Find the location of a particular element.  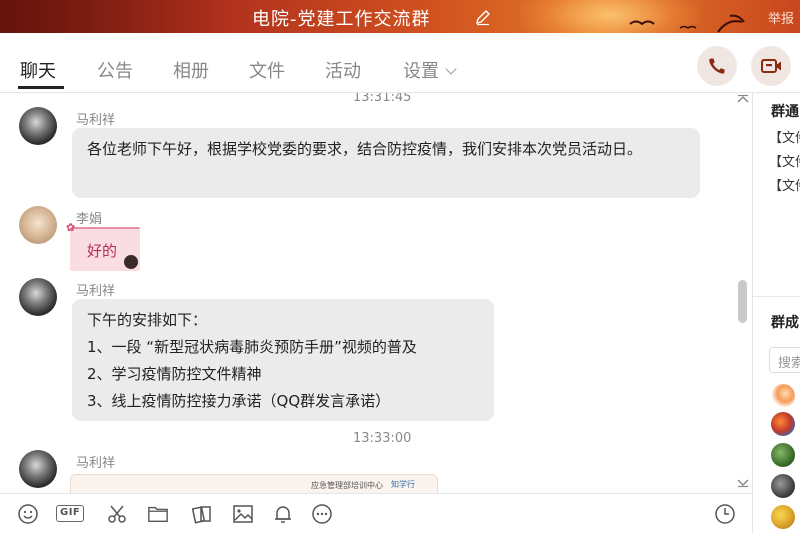

sender-name: 李娟 is located at coordinates (89, 219).